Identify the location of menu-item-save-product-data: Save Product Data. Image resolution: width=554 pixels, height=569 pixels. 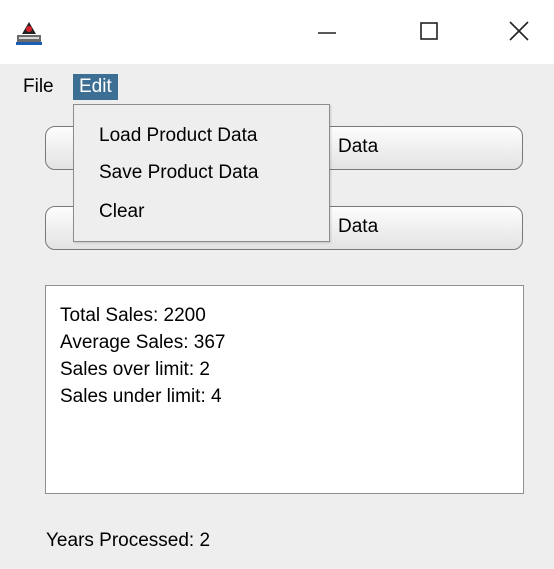
(178, 173).